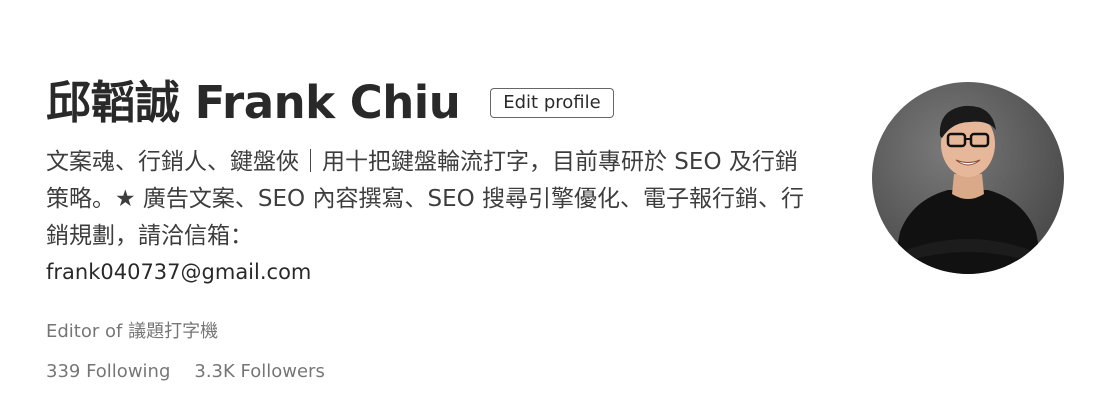  Describe the element at coordinates (173, 331) in the screenshot. I see `publication-link: 議題打字機` at that location.